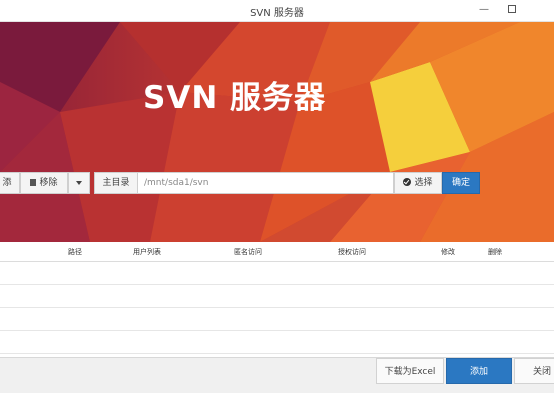 The width and height of the screenshot is (554, 393). What do you see at coordinates (484, 10) in the screenshot?
I see `minimize-icon: —` at bounding box center [484, 10].